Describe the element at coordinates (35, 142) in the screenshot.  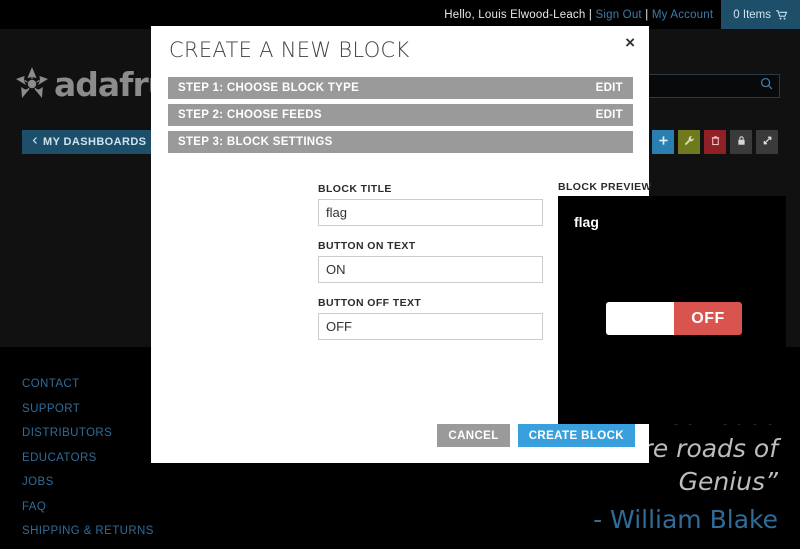
I see `chevron-left-icon` at that location.